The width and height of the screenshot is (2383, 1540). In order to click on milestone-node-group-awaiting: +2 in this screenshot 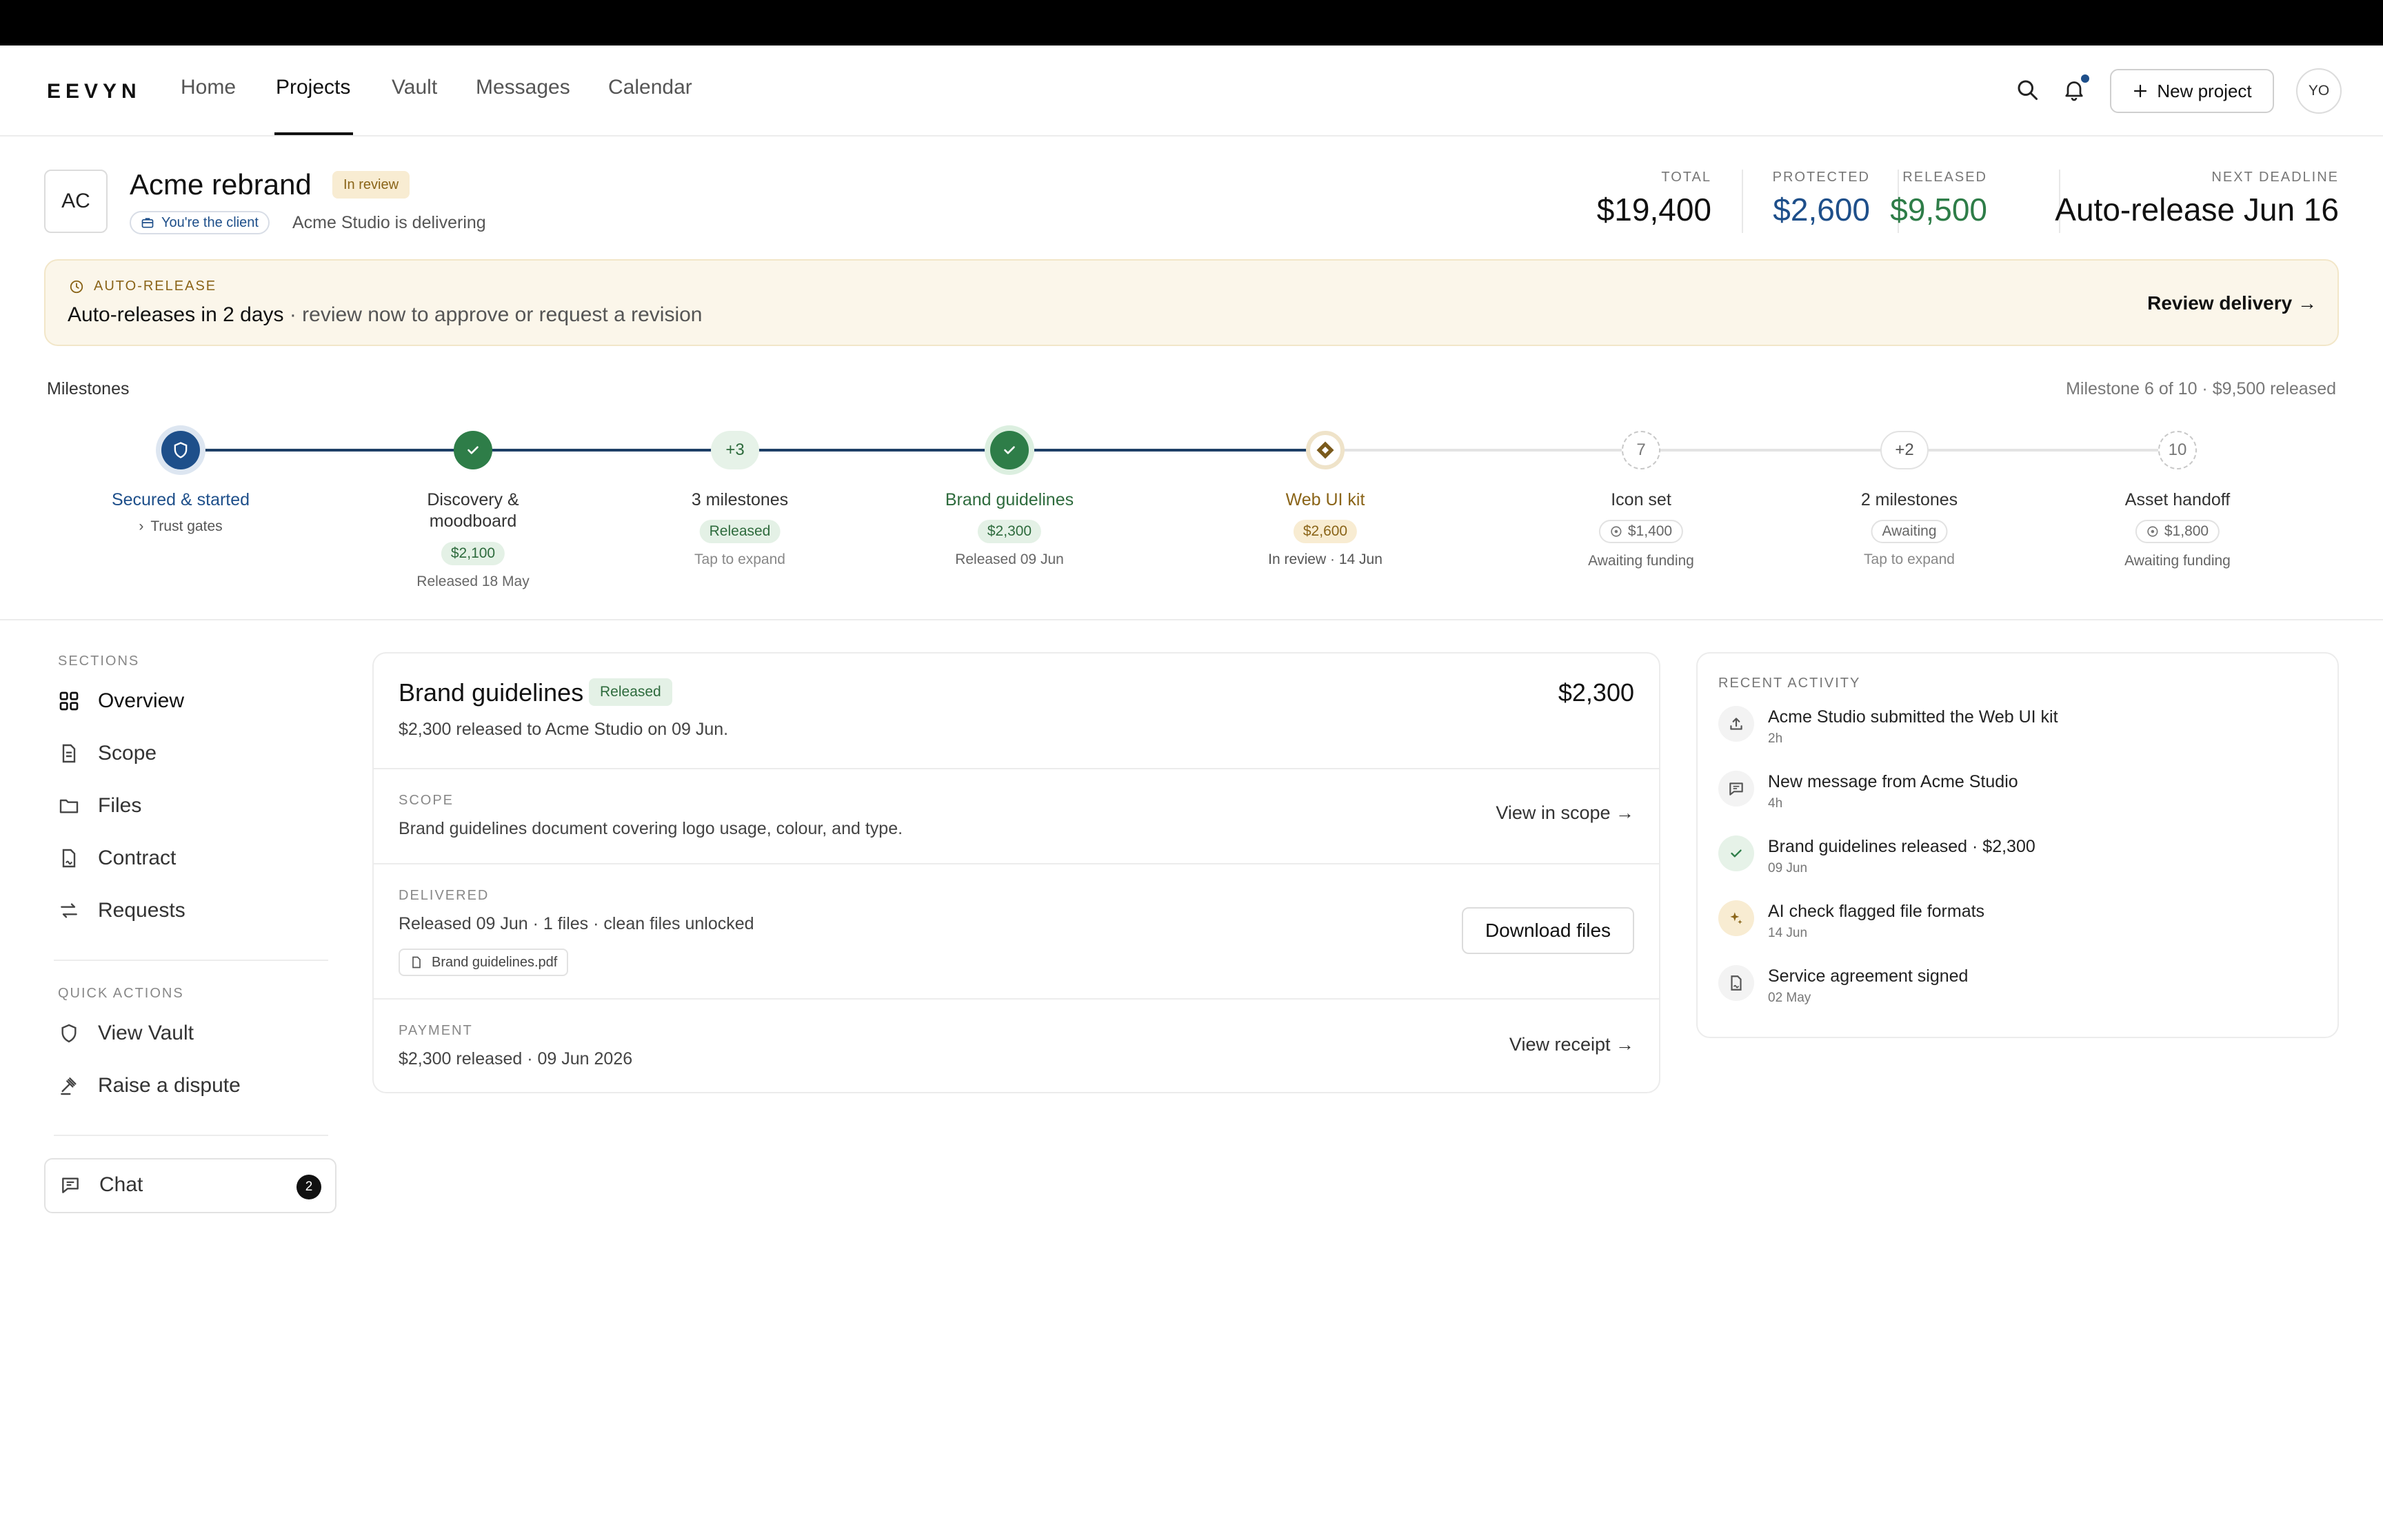, I will do `click(1904, 450)`.